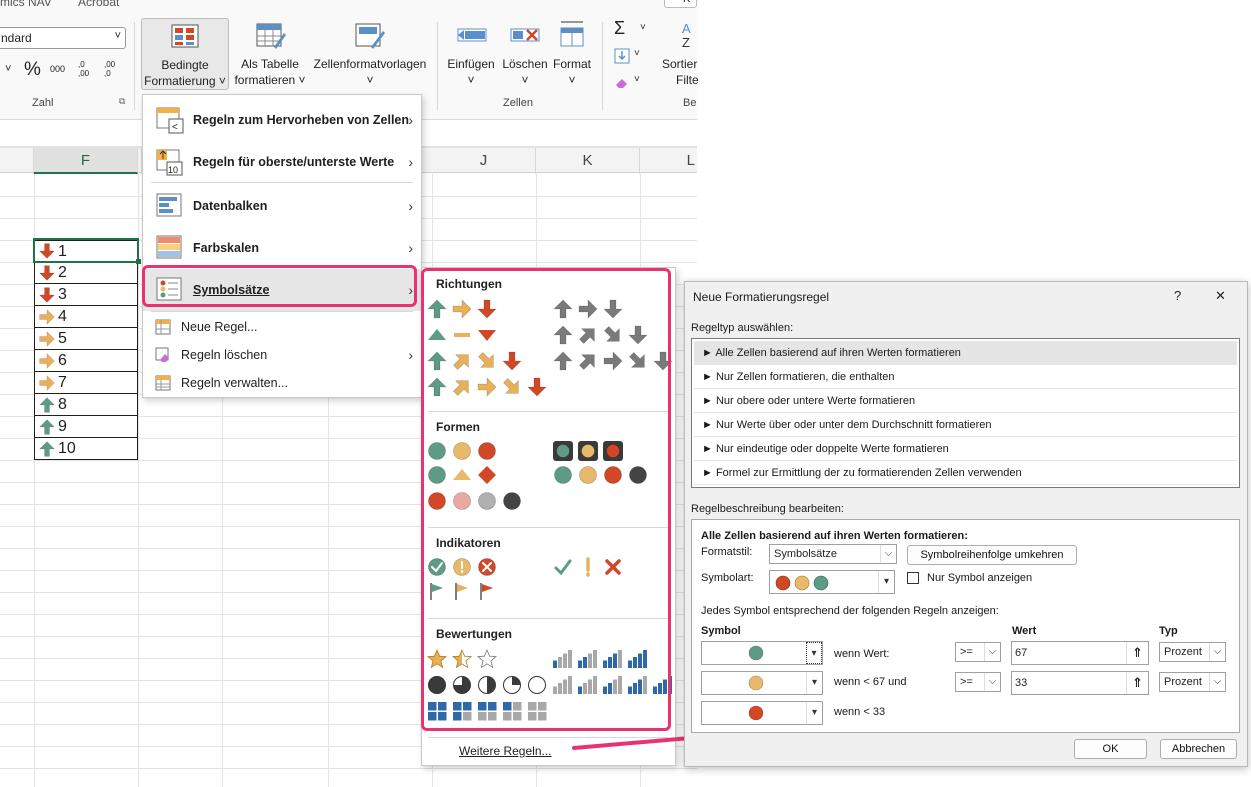 The image size is (1251, 787). I want to click on grid-line, so click(138, 480).